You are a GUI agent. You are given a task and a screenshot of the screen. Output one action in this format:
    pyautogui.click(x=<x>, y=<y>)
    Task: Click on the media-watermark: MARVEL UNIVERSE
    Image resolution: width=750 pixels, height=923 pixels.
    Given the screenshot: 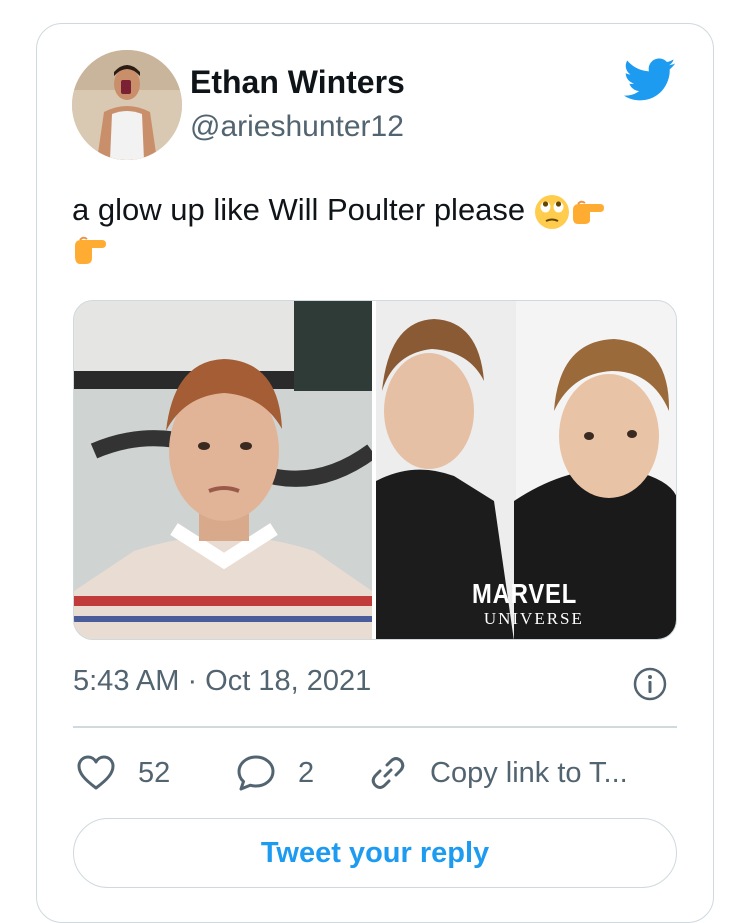 What is the action you would take?
    pyautogui.click(x=534, y=603)
    